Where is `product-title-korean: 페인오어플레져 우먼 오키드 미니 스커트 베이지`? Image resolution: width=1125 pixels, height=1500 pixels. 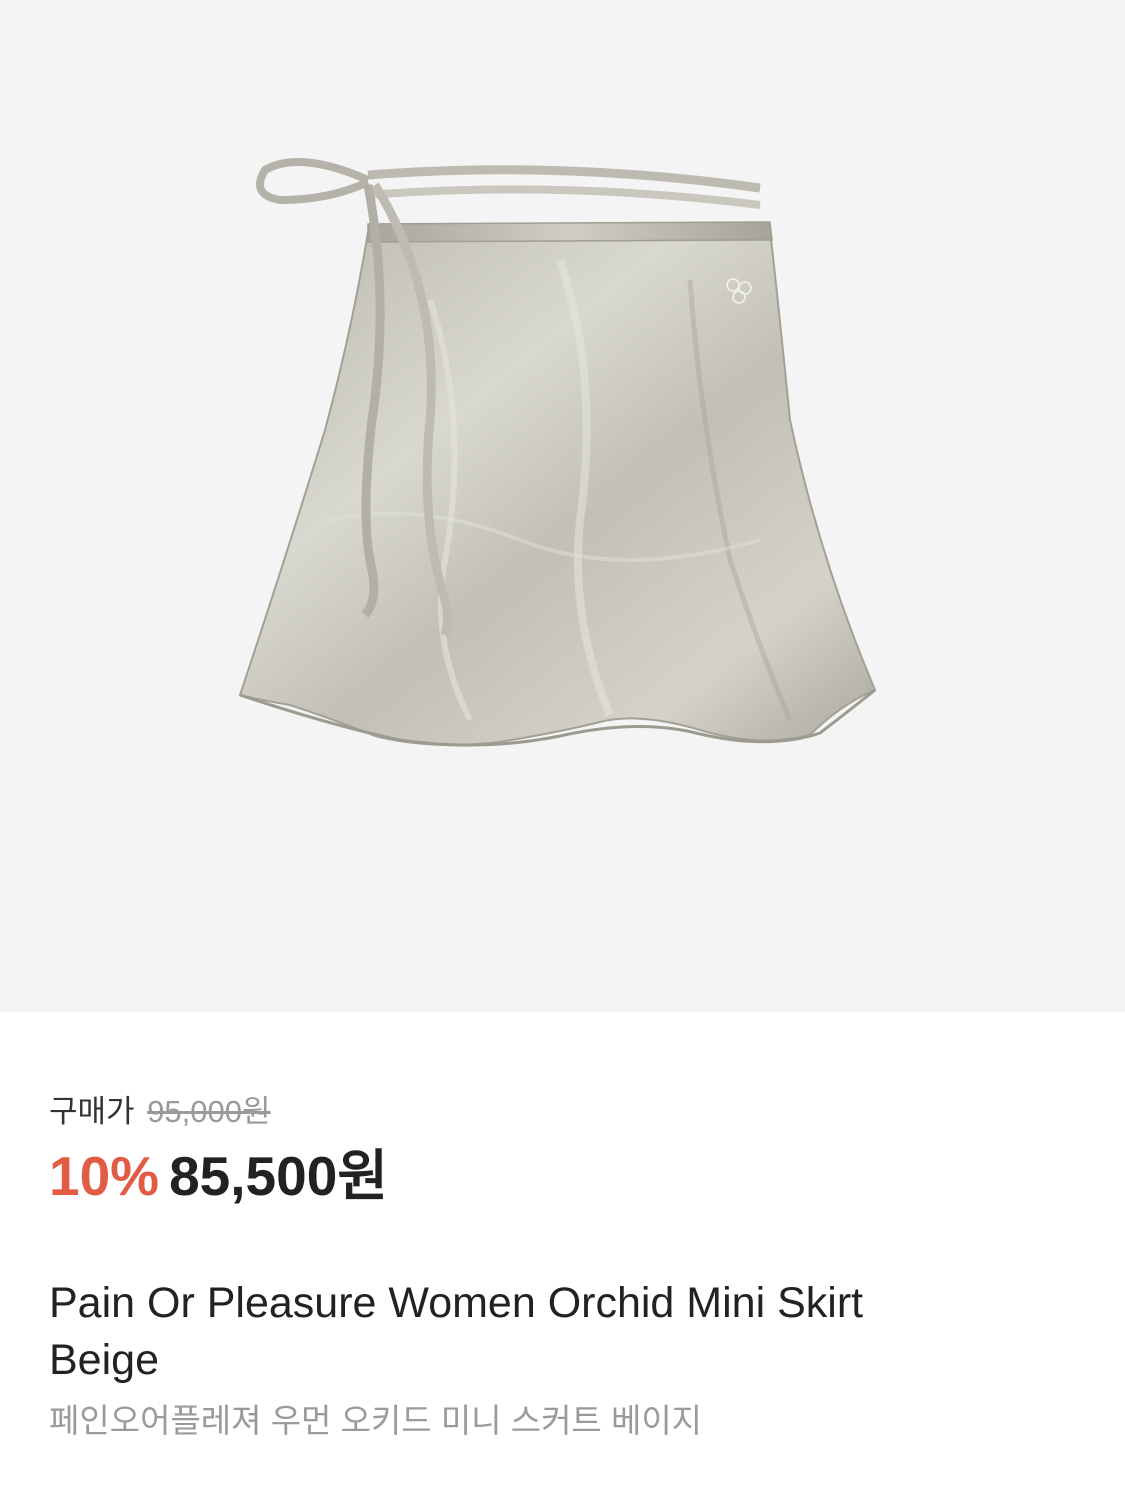
product-title-korean: 페인오어플레져 우먼 오키드 미니 스커트 베이지 is located at coordinates (376, 1420).